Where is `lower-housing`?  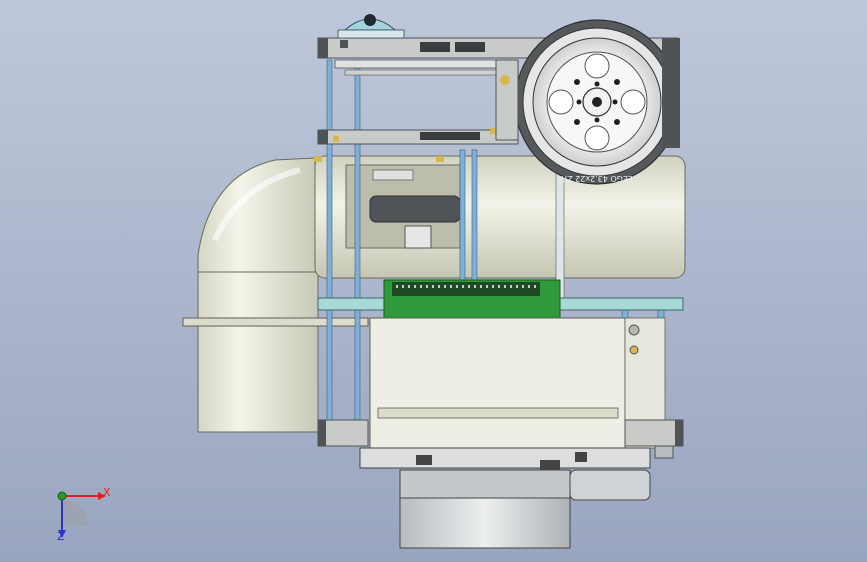
lower-housing is located at coordinates (517, 384).